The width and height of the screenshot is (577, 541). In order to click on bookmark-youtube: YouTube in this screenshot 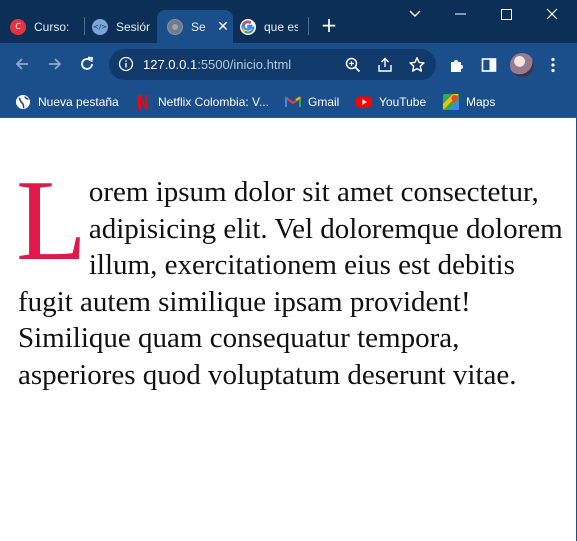, I will do `click(391, 102)`.